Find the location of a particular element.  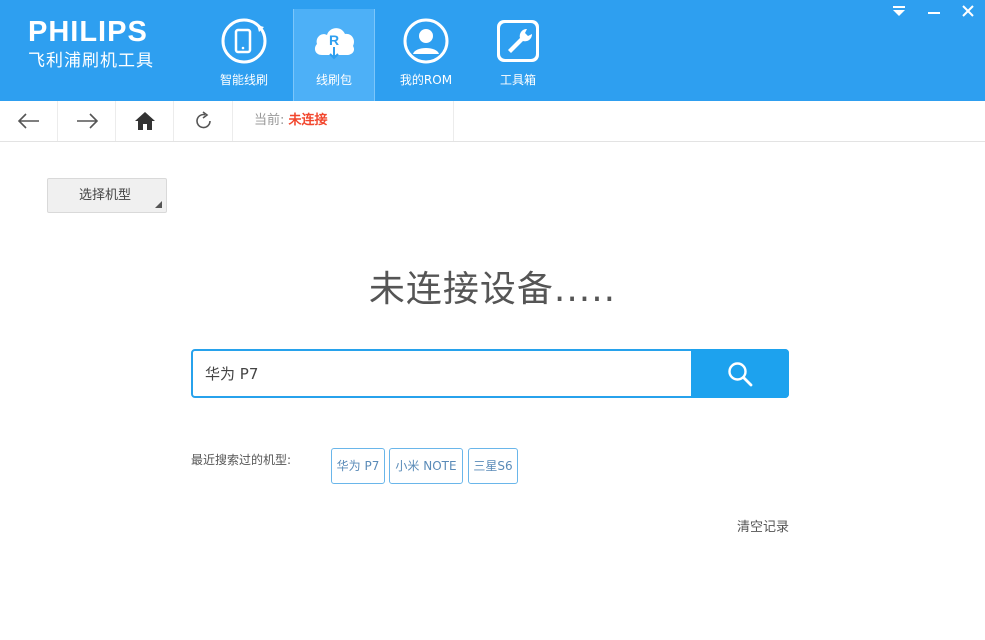

navigation-toolbar: 当前: 未连接 is located at coordinates (492, 121).